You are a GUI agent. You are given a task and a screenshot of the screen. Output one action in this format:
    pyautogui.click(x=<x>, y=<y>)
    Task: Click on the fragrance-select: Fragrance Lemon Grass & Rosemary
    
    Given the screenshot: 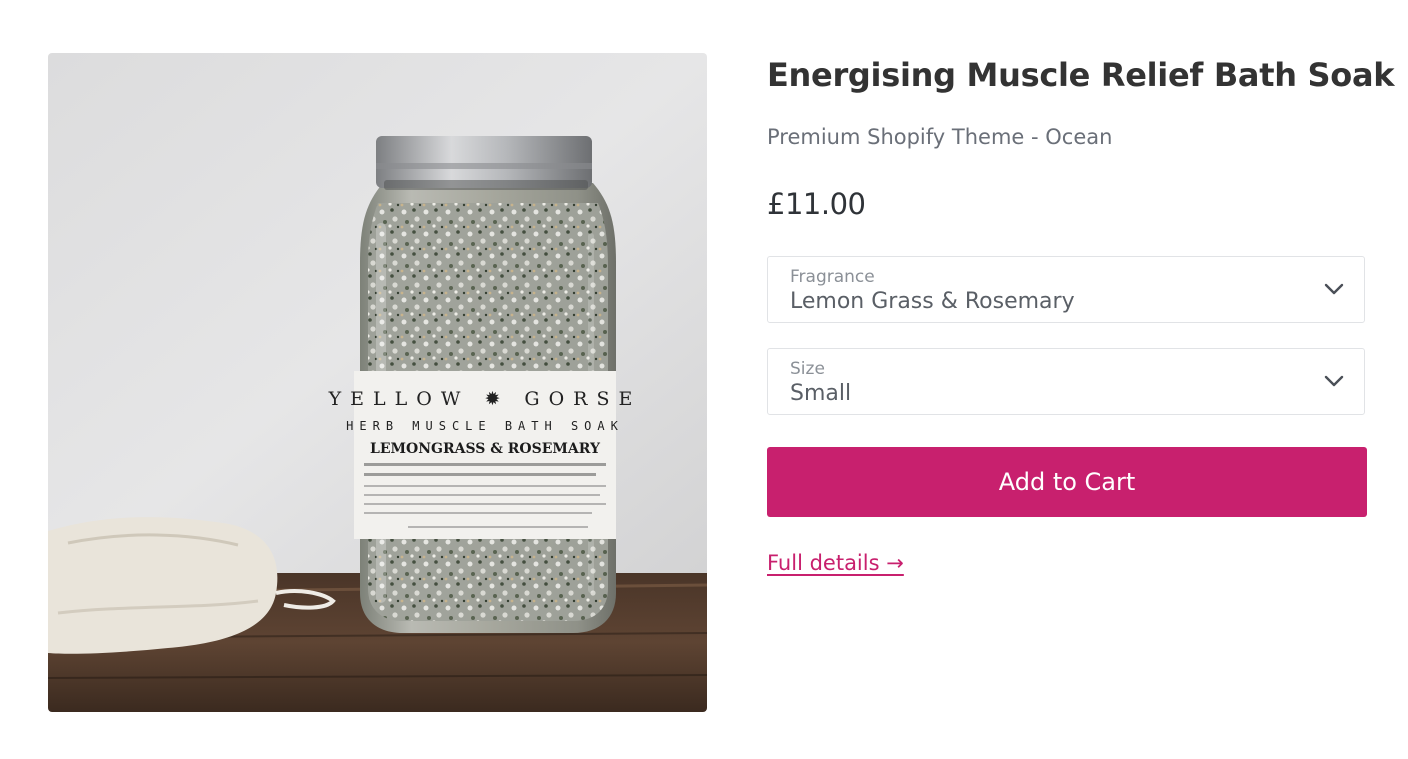 What is the action you would take?
    pyautogui.click(x=1066, y=289)
    